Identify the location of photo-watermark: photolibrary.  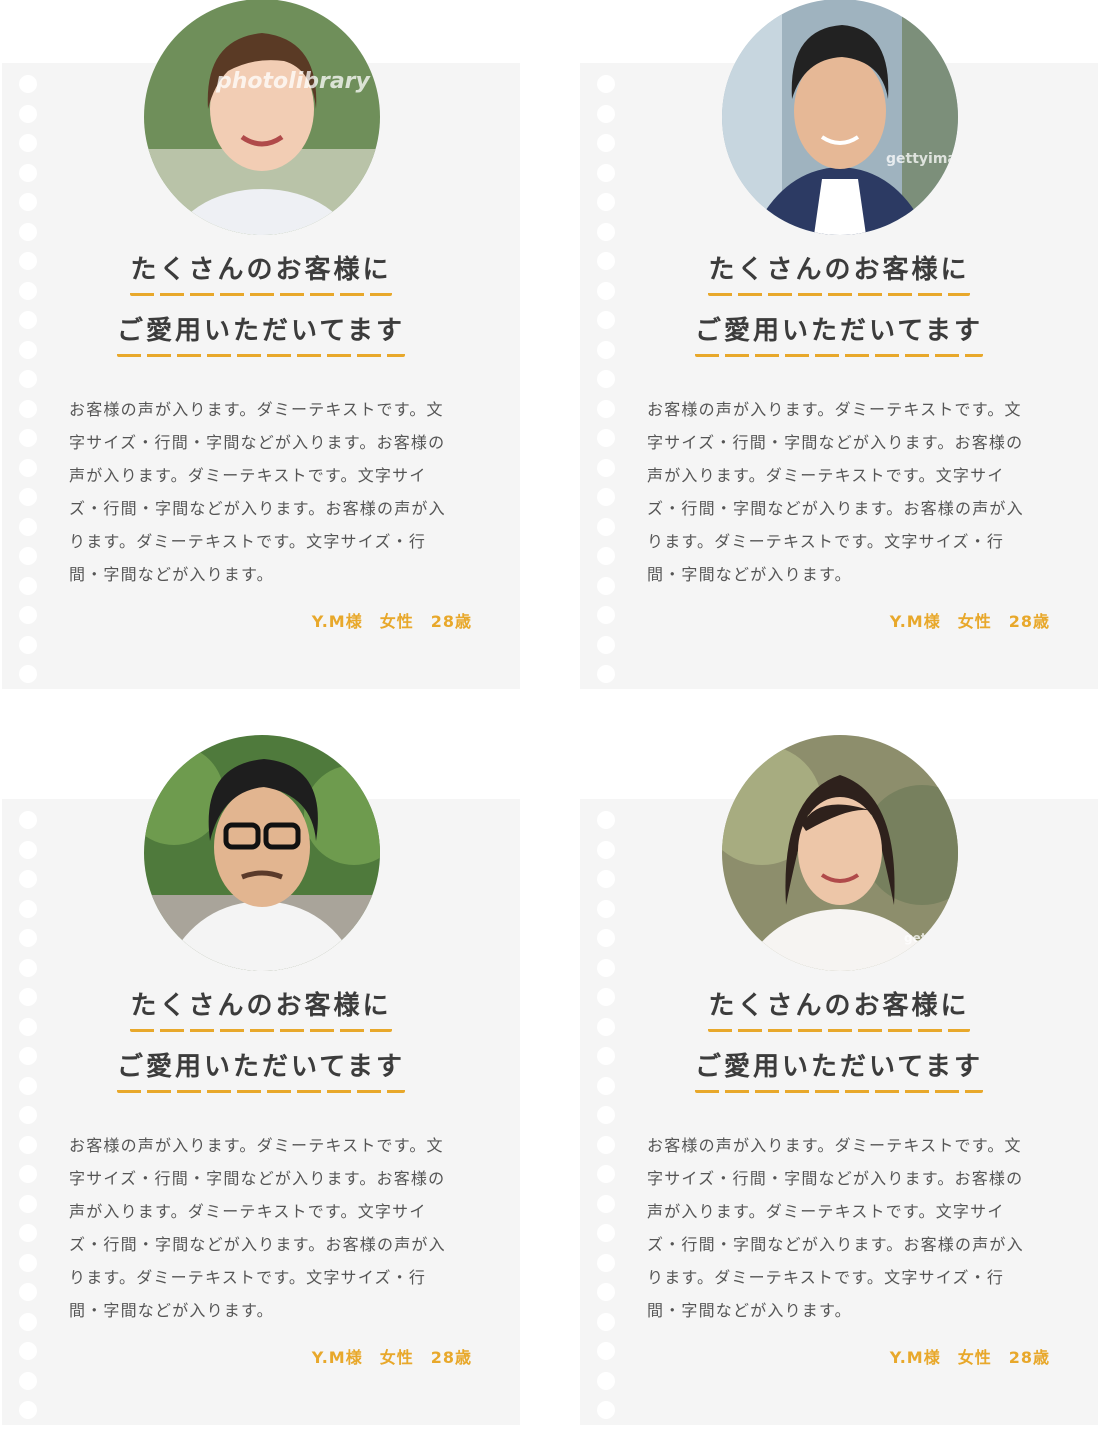
(293, 81).